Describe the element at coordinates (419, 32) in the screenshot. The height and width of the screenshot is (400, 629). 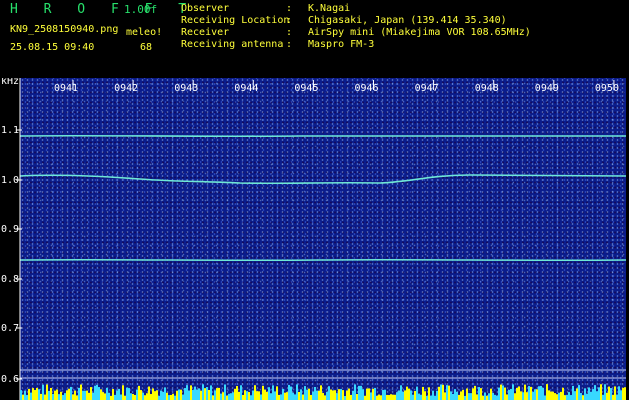
I see `receiver-value: AirSpy mini (Miakejima VOR 108.65MHz)` at that location.